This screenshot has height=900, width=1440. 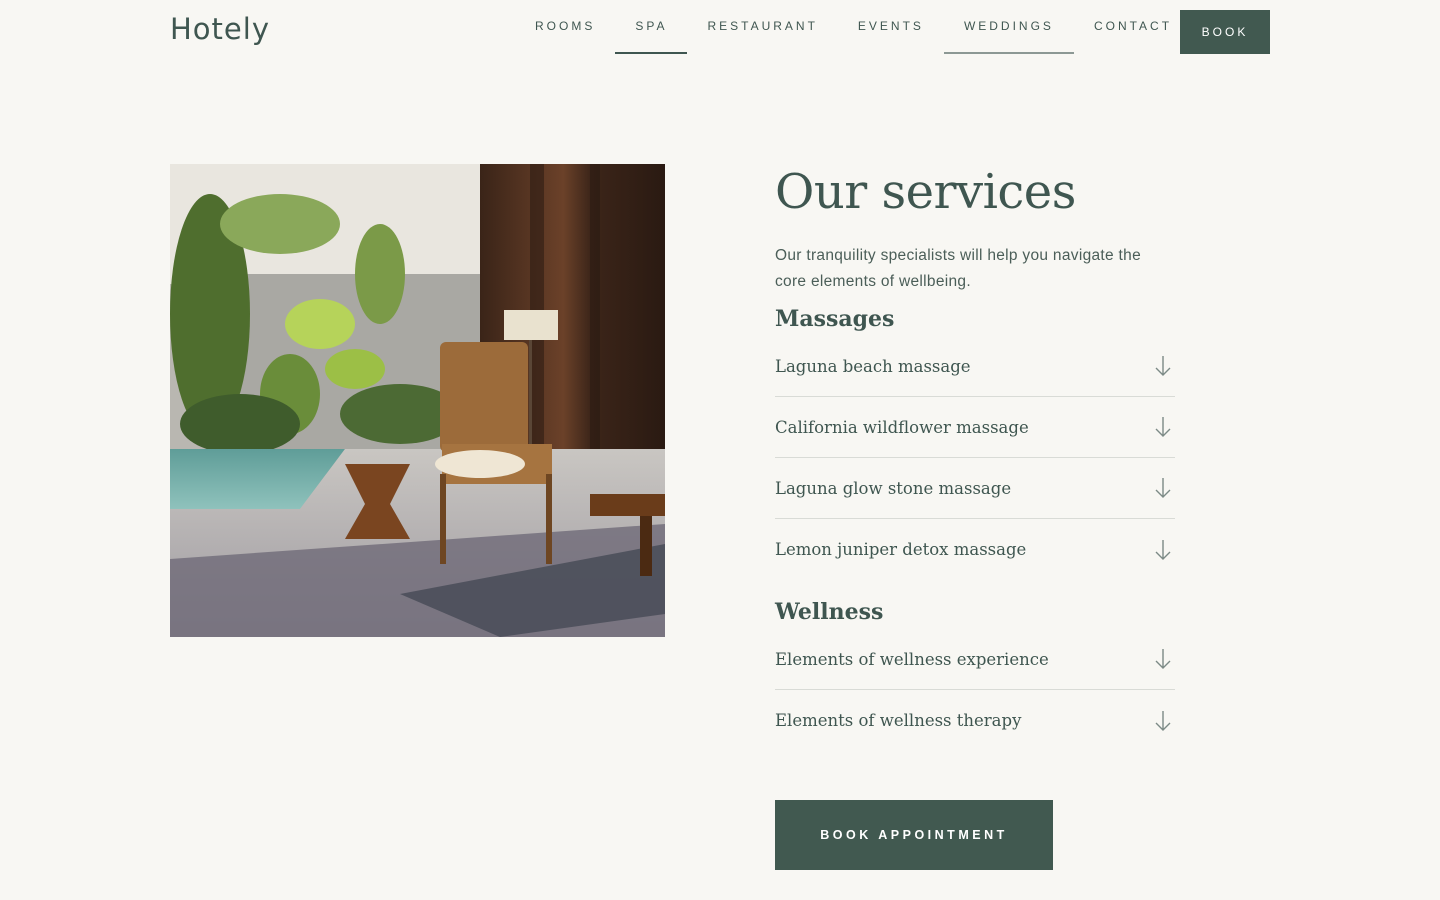 I want to click on accordion-item: Laguna beach massage, so click(x=975, y=366).